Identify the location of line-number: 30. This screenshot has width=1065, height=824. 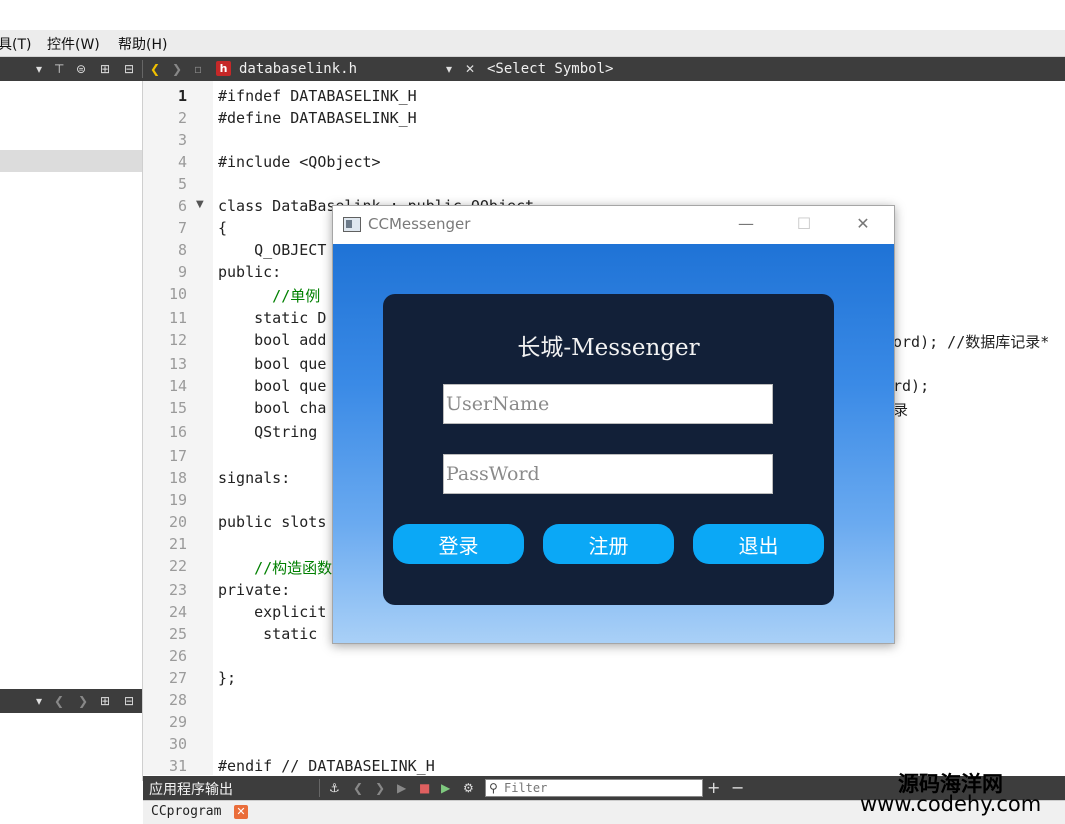
(177, 744).